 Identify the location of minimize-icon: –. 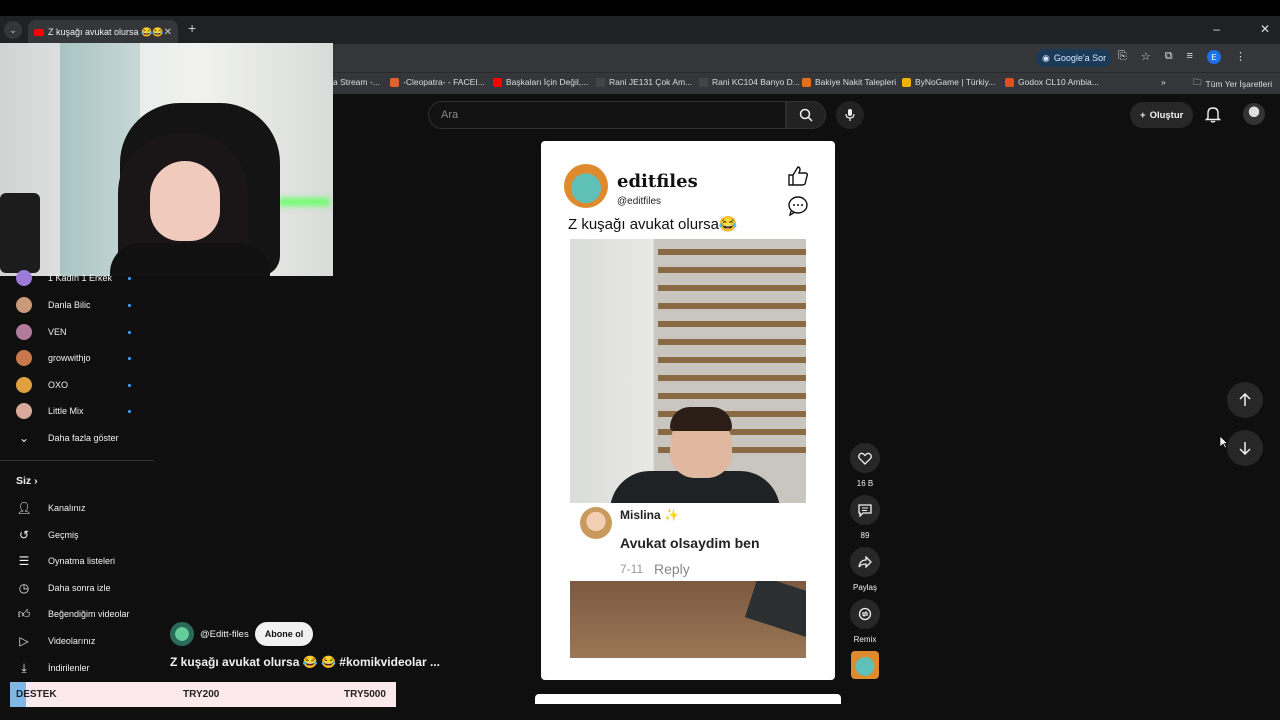
(1216, 29).